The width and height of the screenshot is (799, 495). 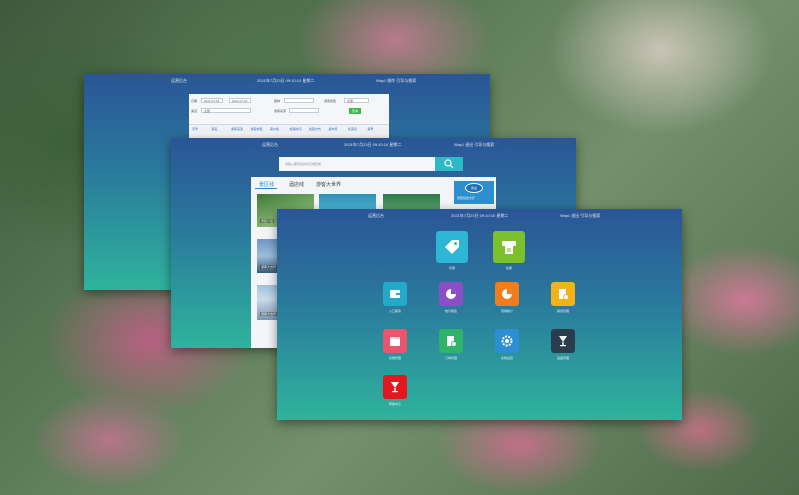 I want to click on ticket-machine-icon, so click(x=509, y=247).